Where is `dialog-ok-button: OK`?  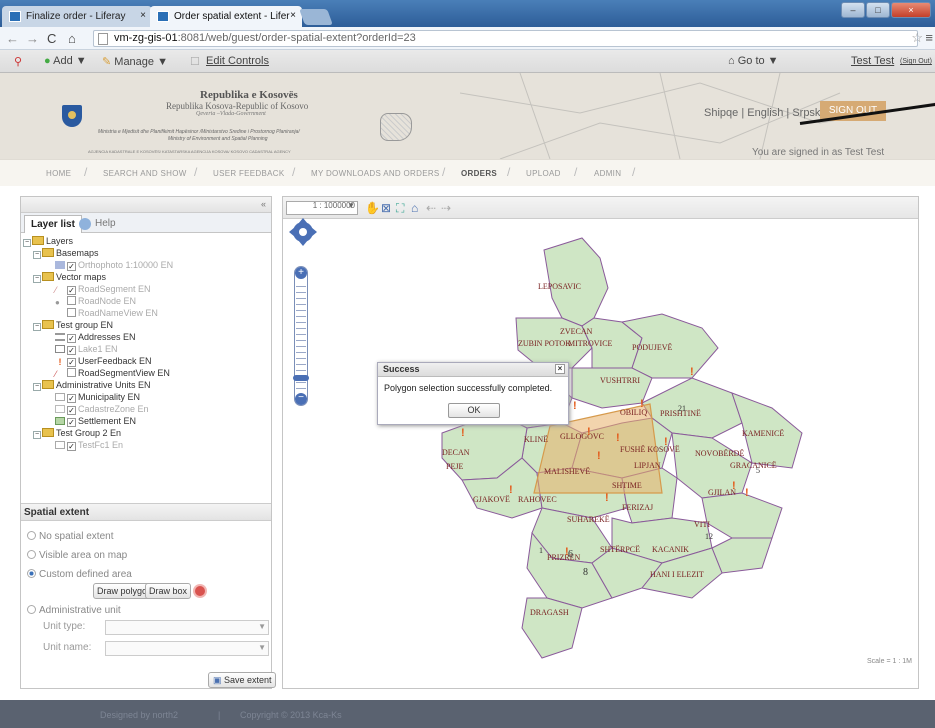
dialog-ok-button: OK is located at coordinates (474, 410).